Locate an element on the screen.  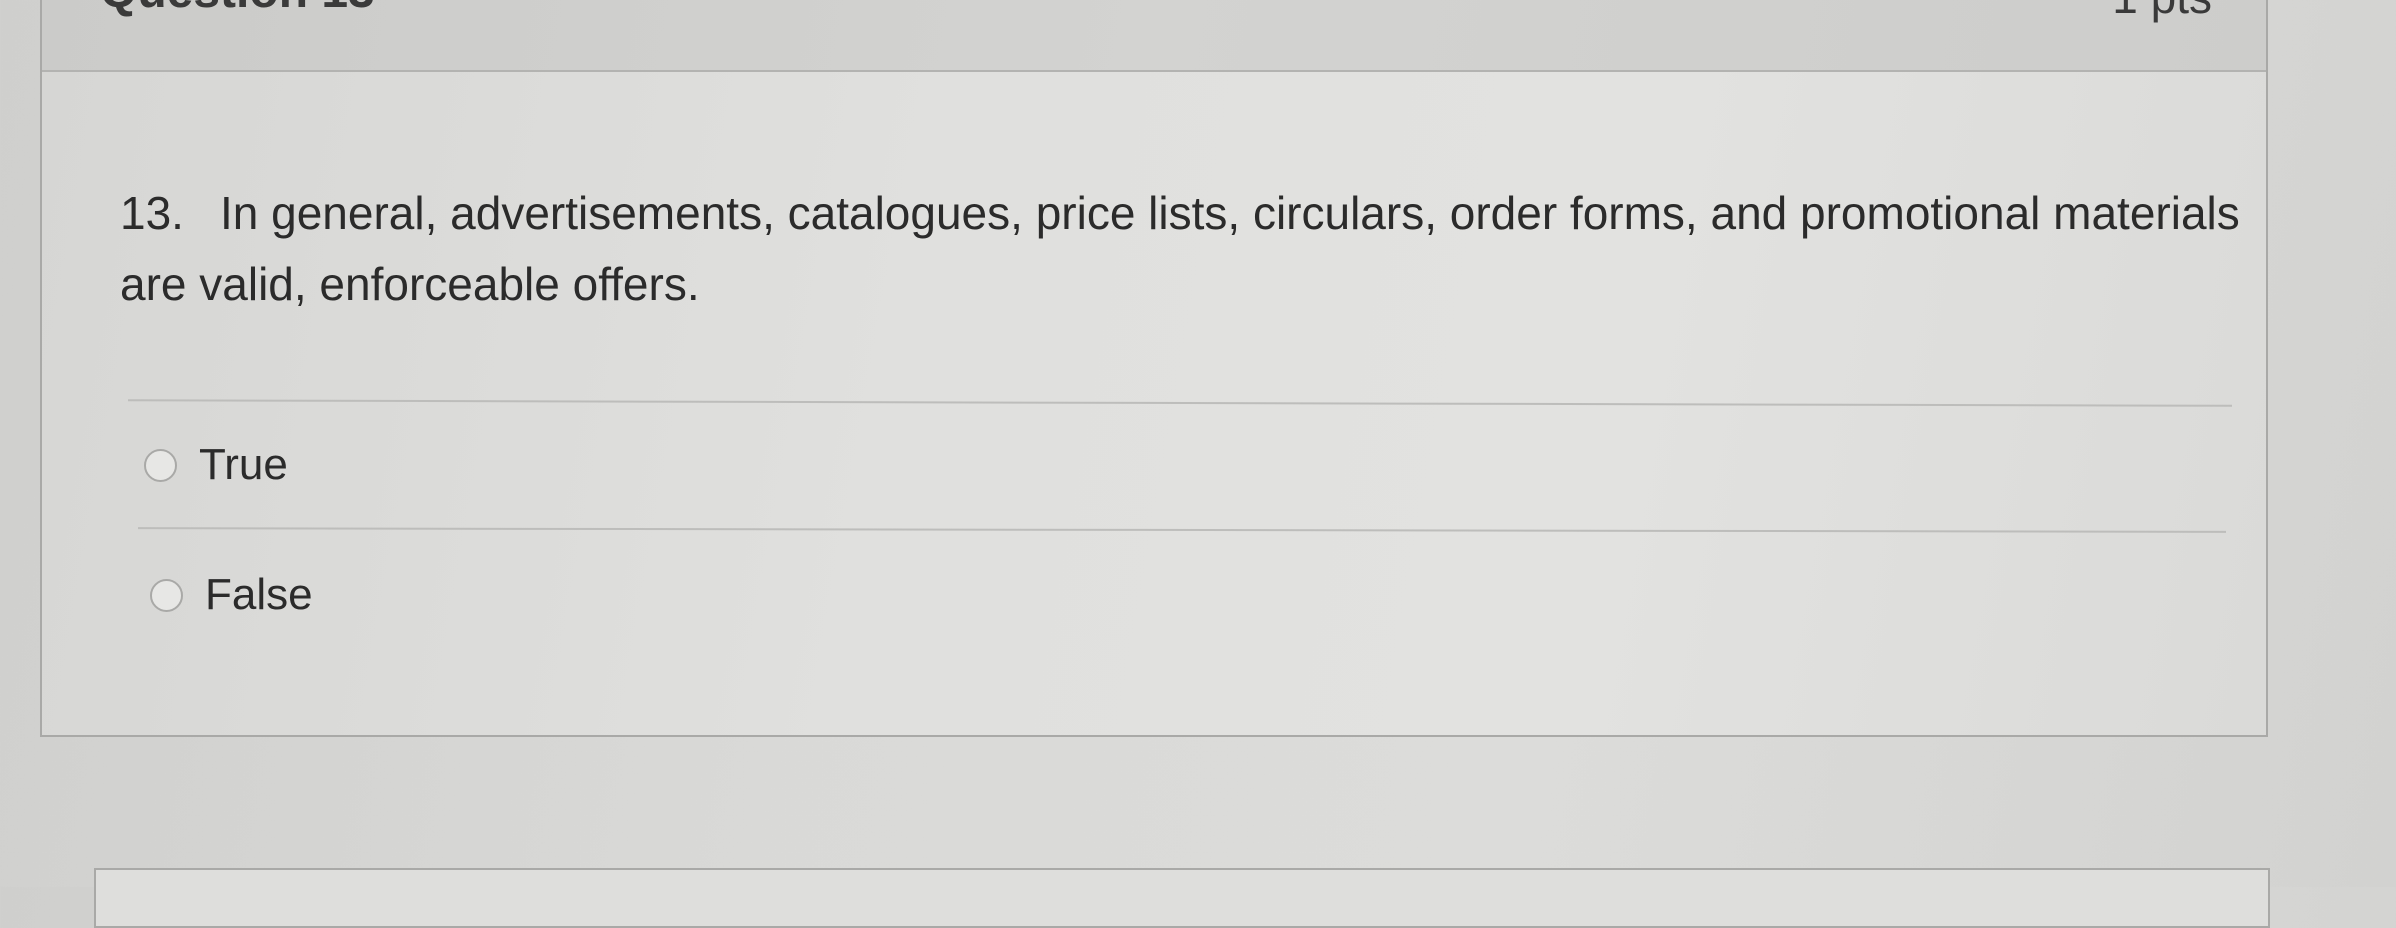
question-number: 13. is located at coordinates (152, 213).